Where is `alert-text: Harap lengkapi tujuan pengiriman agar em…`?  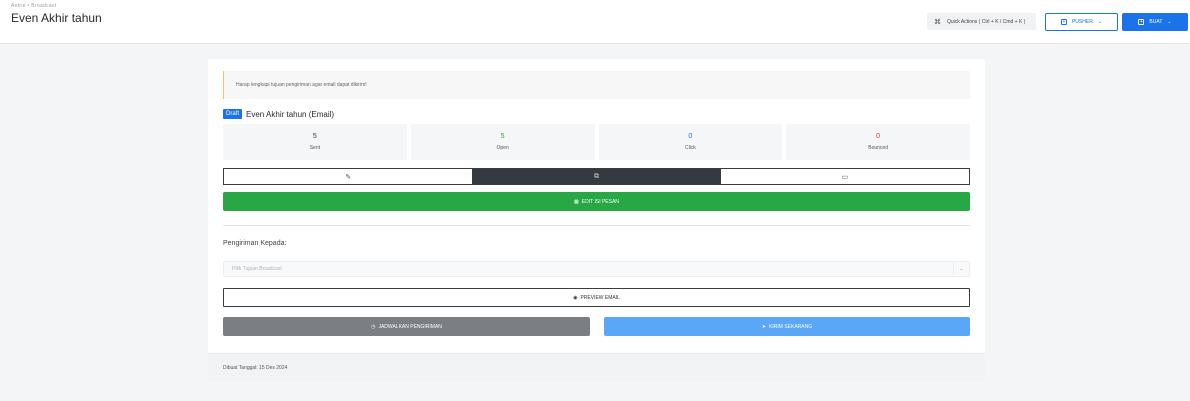 alert-text: Harap lengkapi tujuan pengiriman agar em… is located at coordinates (301, 85).